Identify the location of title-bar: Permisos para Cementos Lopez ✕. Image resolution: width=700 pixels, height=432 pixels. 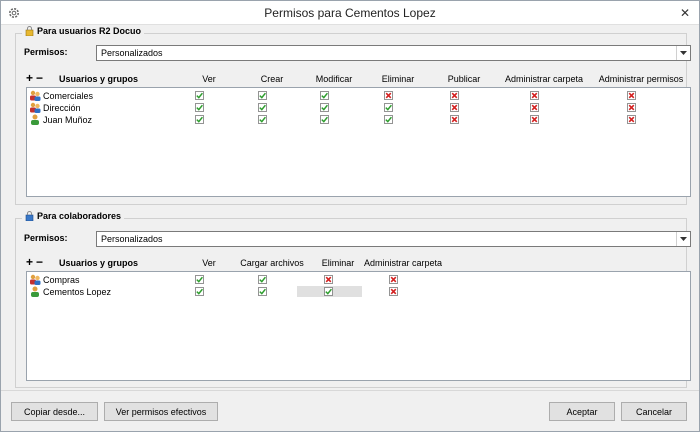
(350, 13).